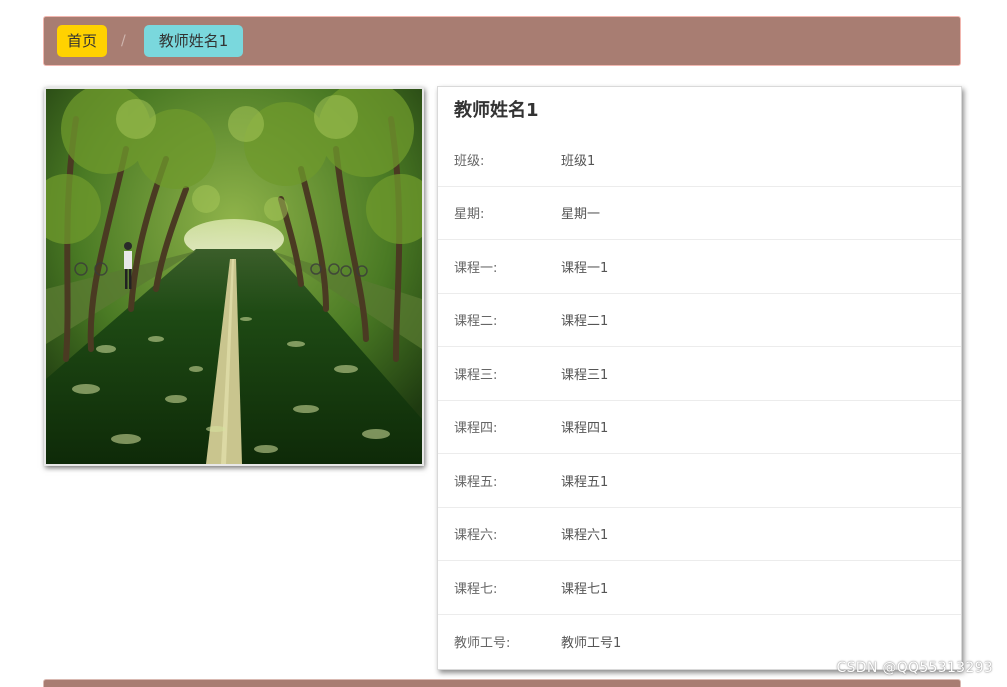 The height and width of the screenshot is (687, 1007). What do you see at coordinates (591, 643) in the screenshot?
I see `info-row-value: 教师工号1` at bounding box center [591, 643].